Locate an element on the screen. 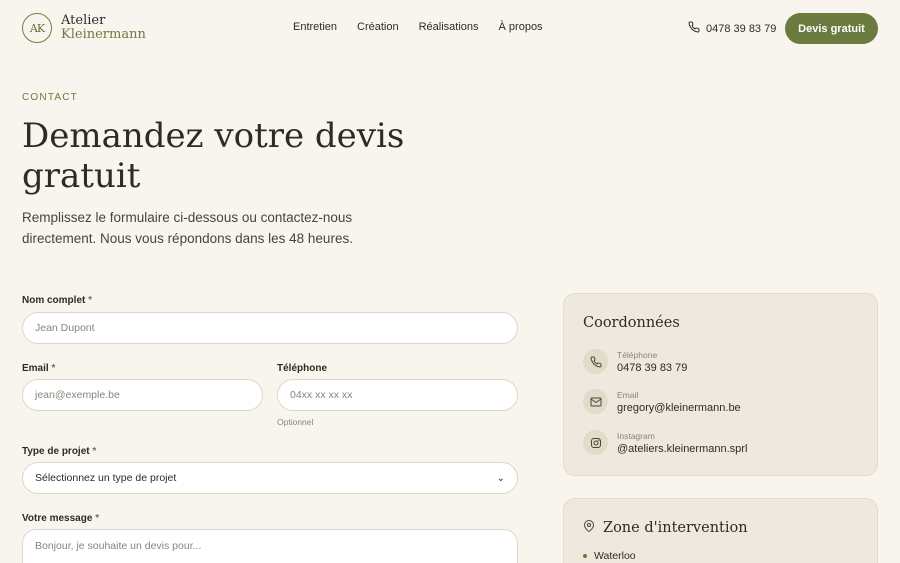  name-placeholder: Jean Dupont is located at coordinates (65, 328).